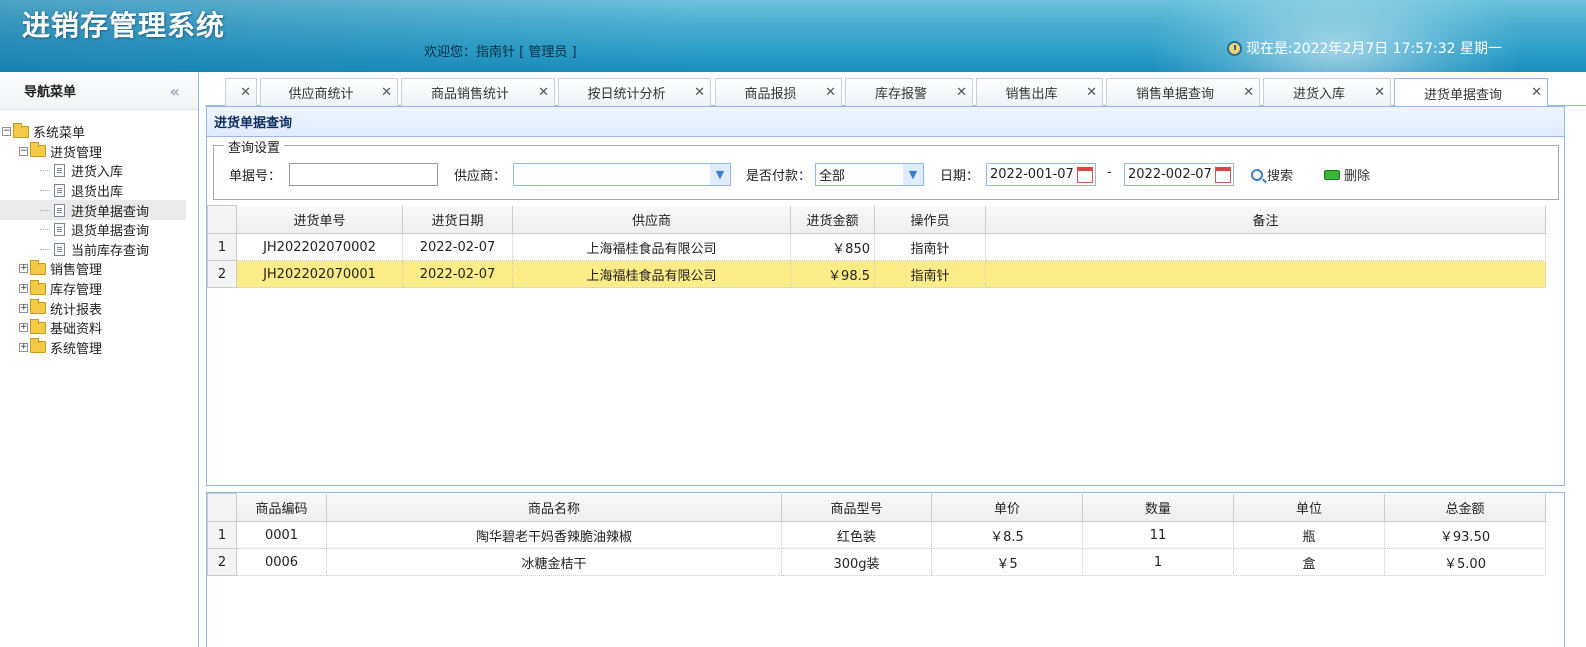 The width and height of the screenshot is (1586, 647). What do you see at coordinates (1374, 49) in the screenshot?
I see `clock-text: 现在是:2022年2月7日 17:57:32 星期一` at bounding box center [1374, 49].